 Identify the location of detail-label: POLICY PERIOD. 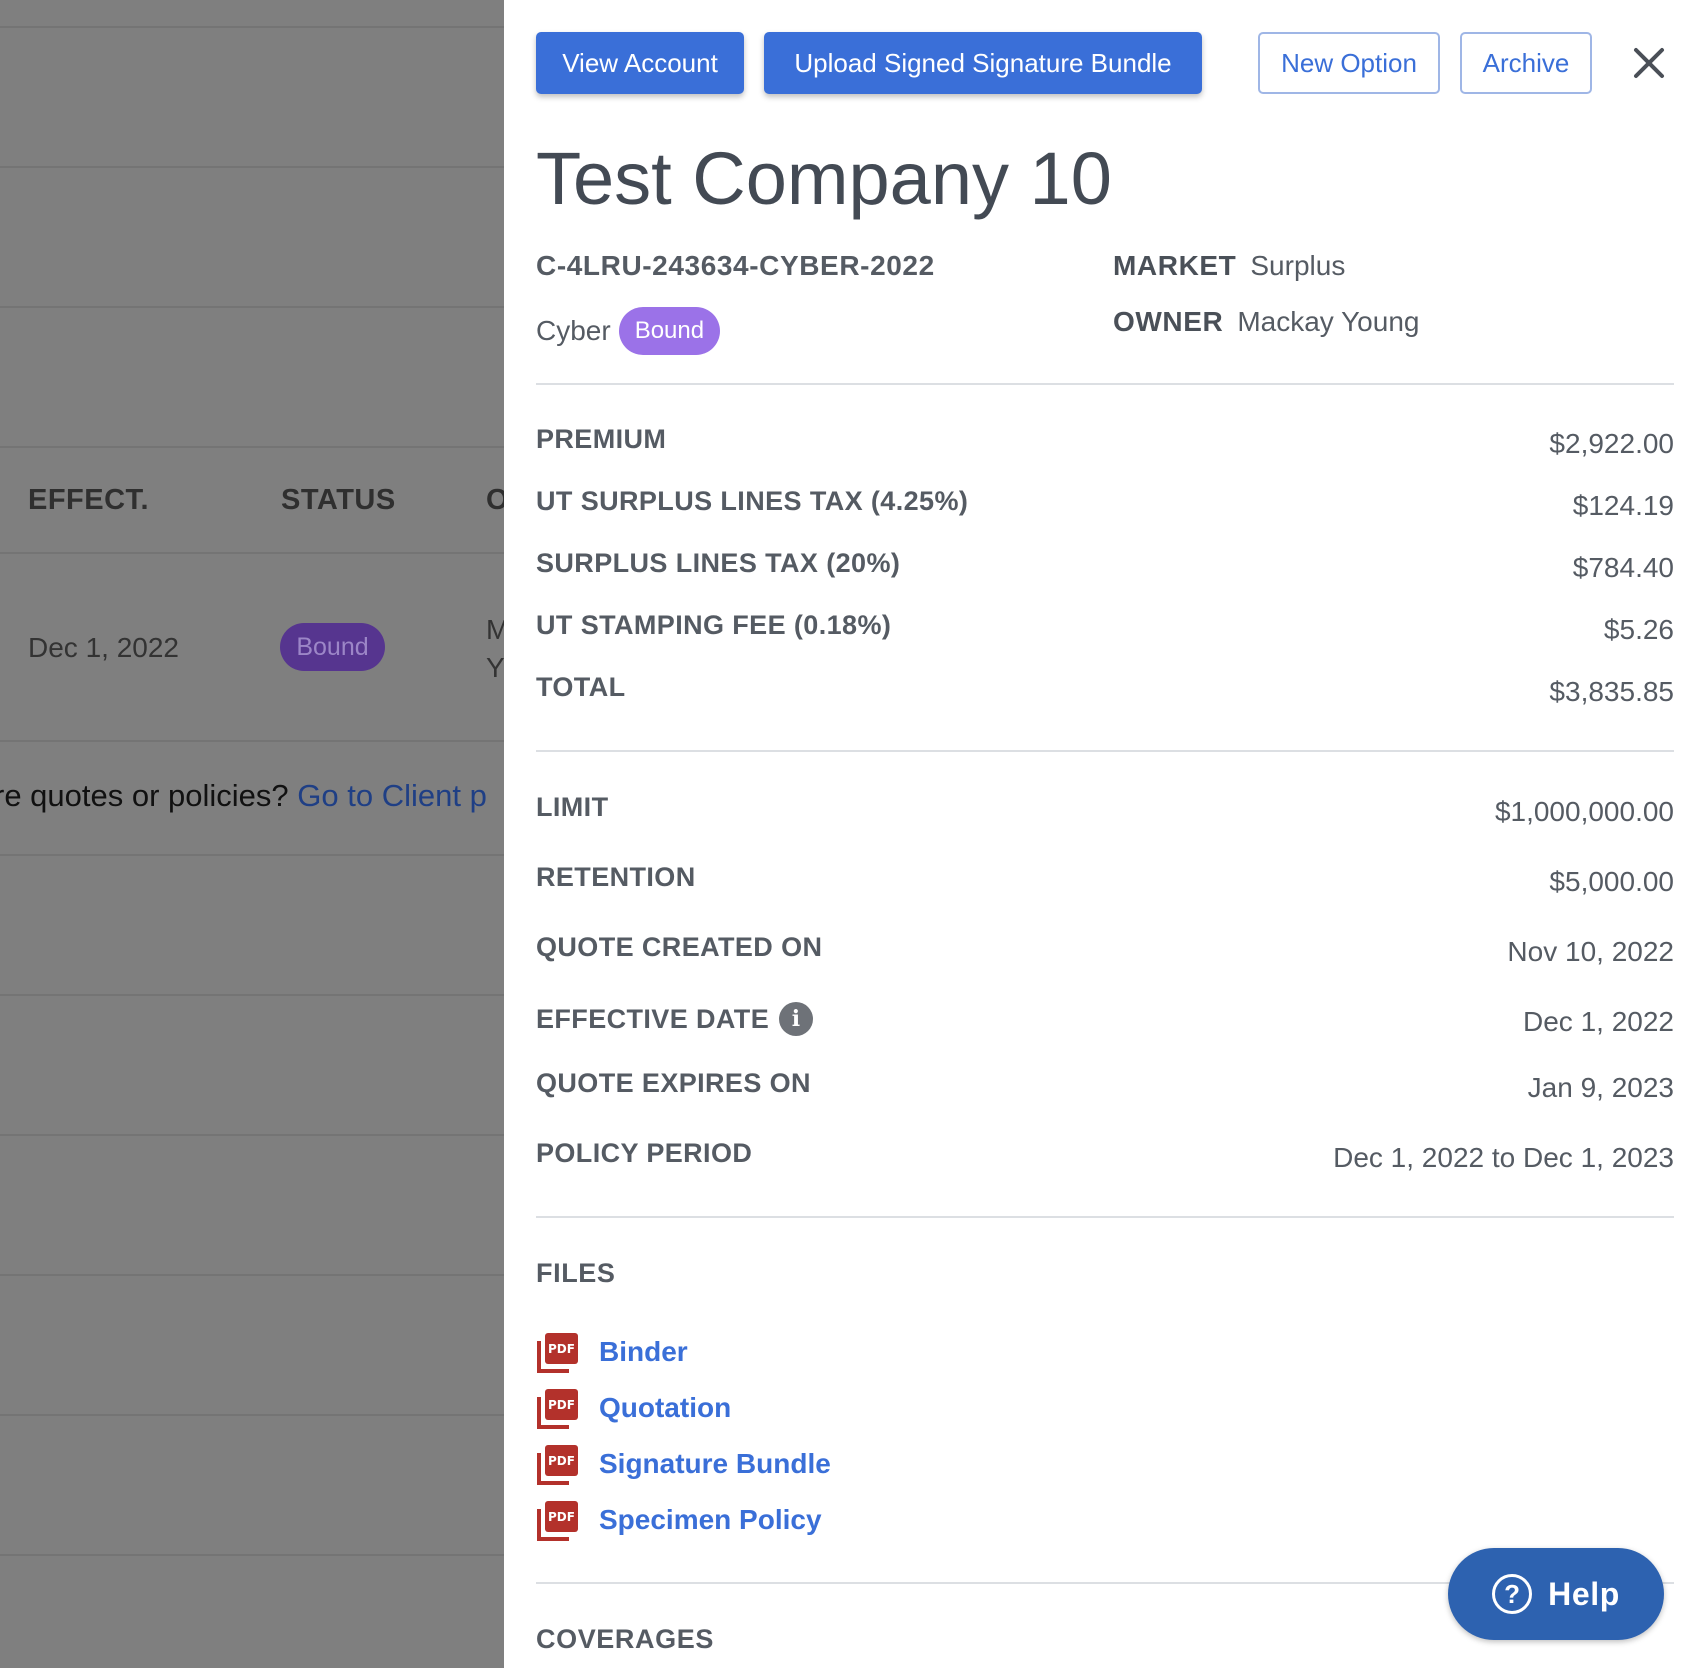
(644, 1153).